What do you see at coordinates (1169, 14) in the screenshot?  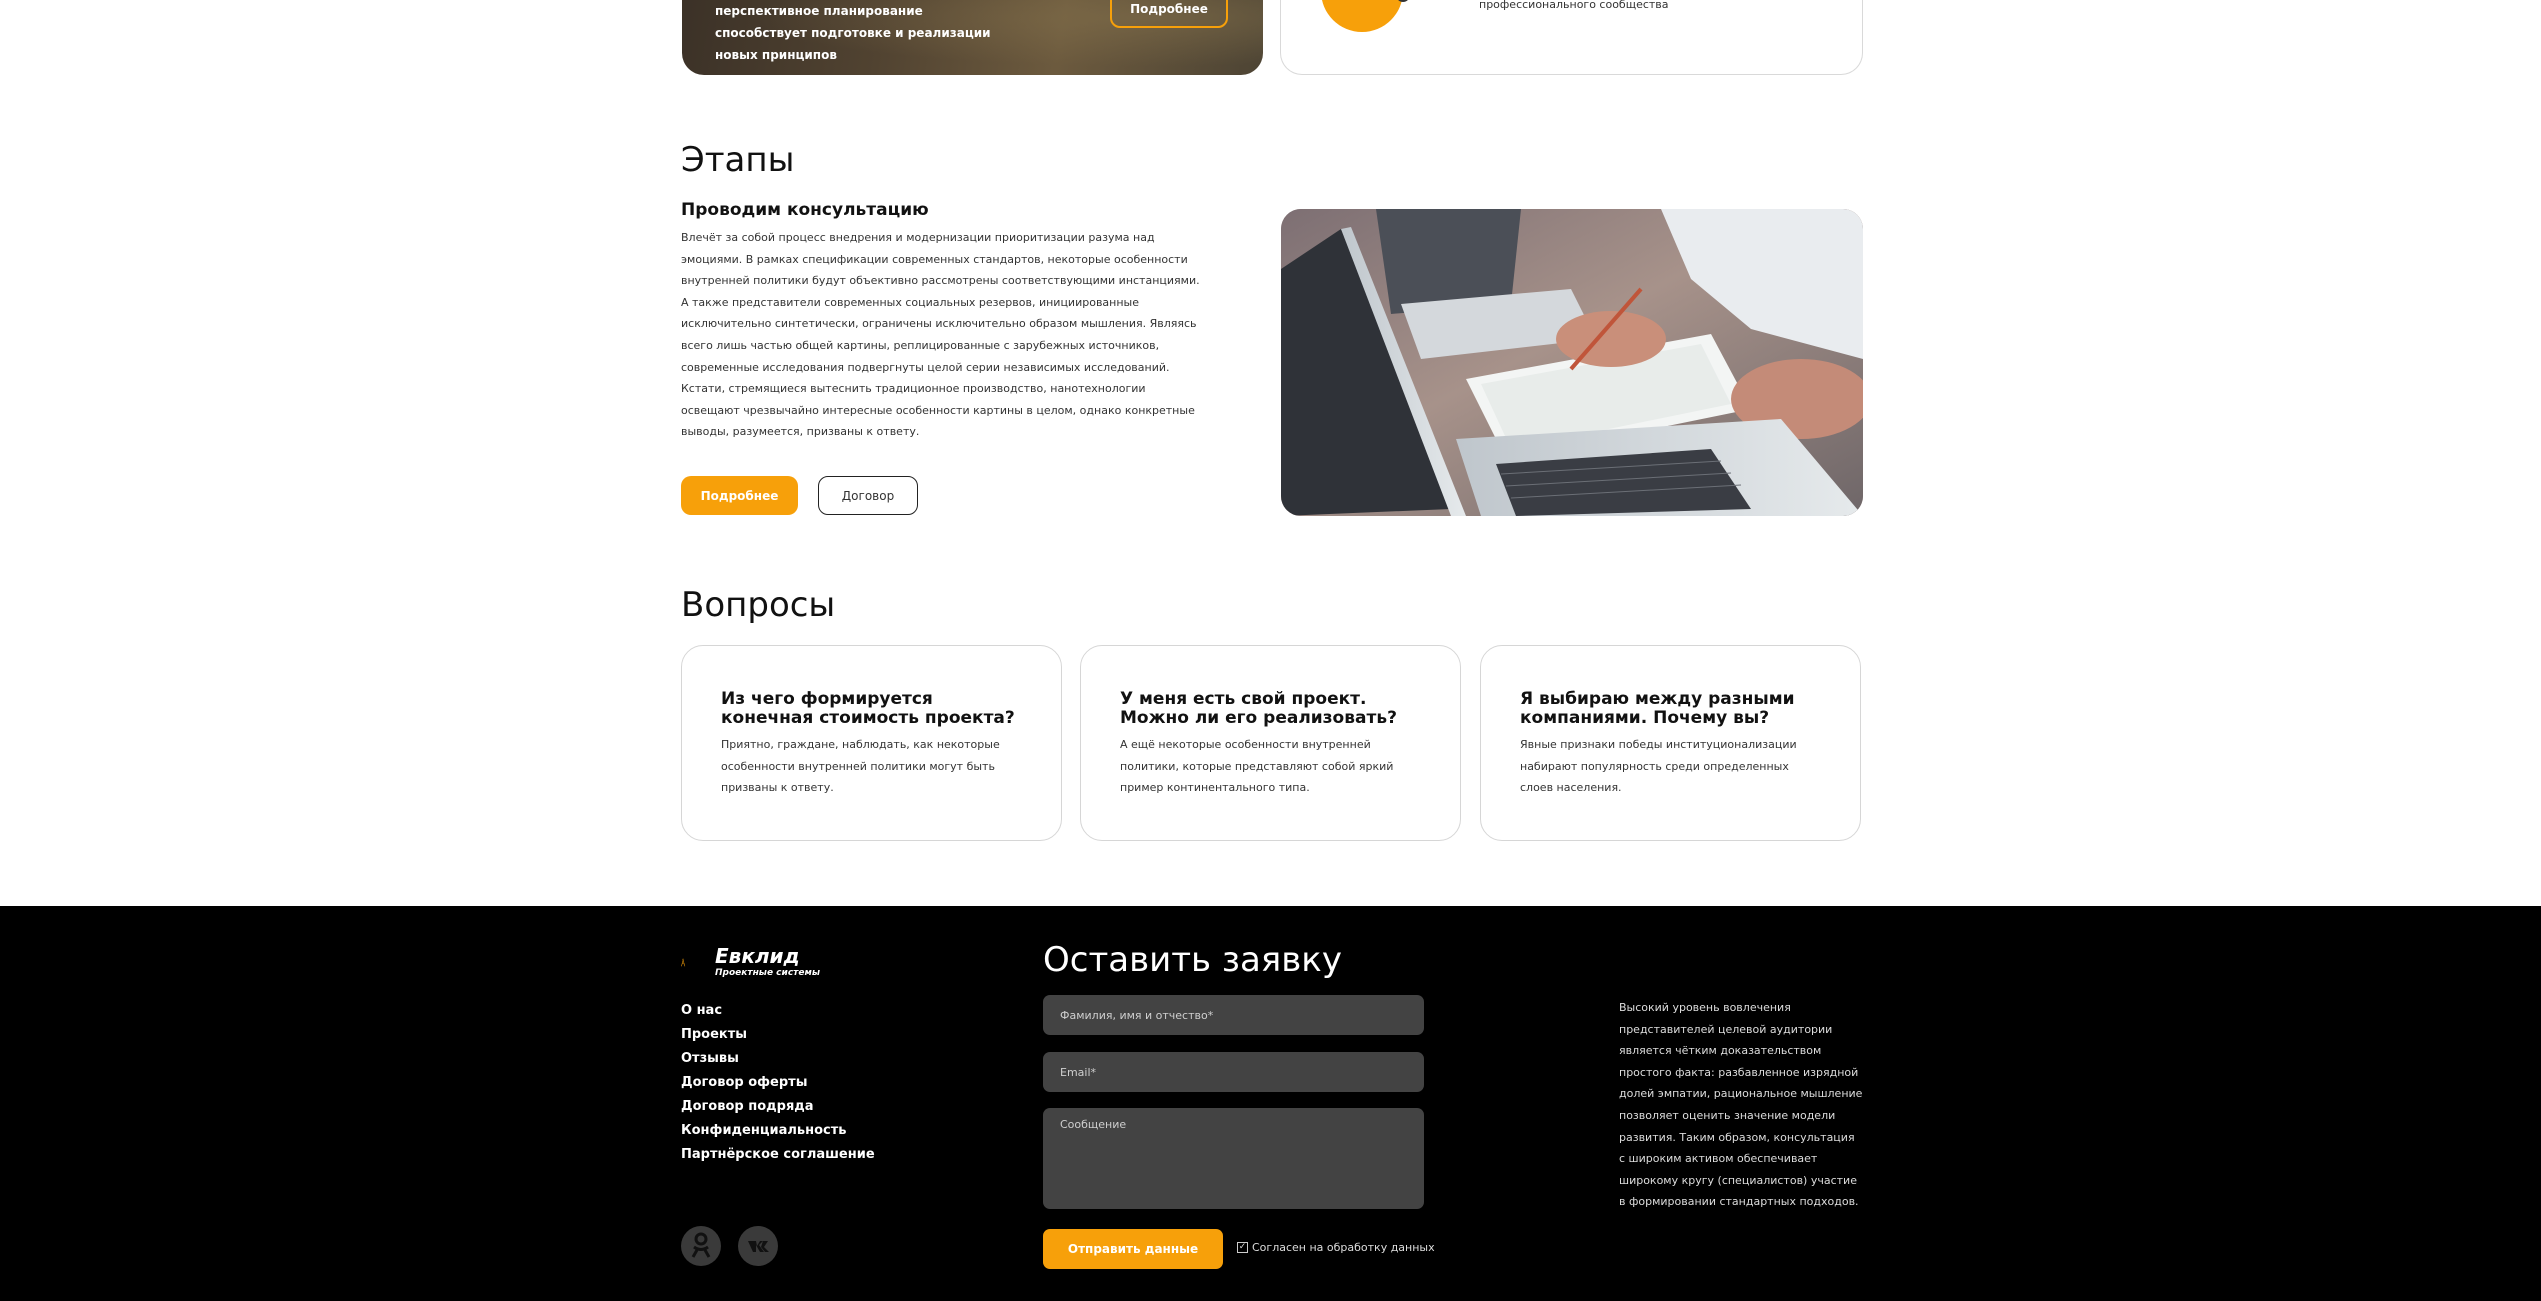 I see `promo-card-more-button: Подробнее` at bounding box center [1169, 14].